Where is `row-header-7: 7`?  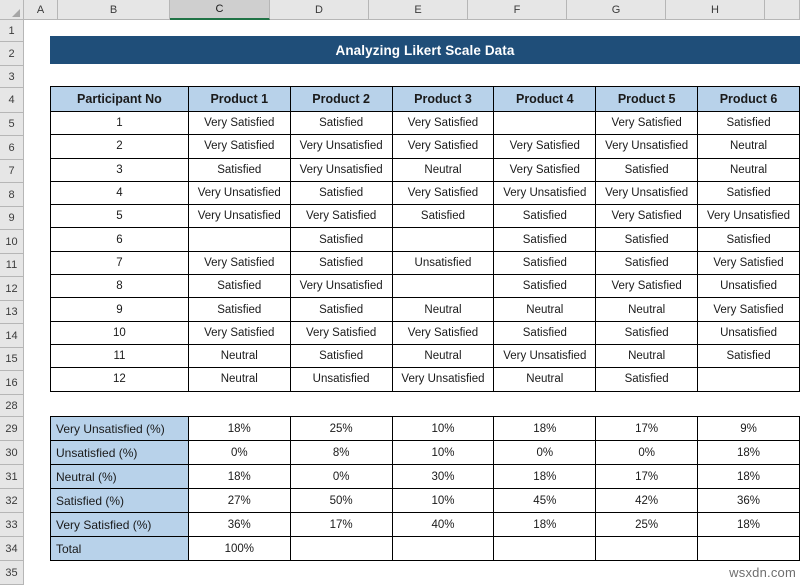 row-header-7: 7 is located at coordinates (12, 171).